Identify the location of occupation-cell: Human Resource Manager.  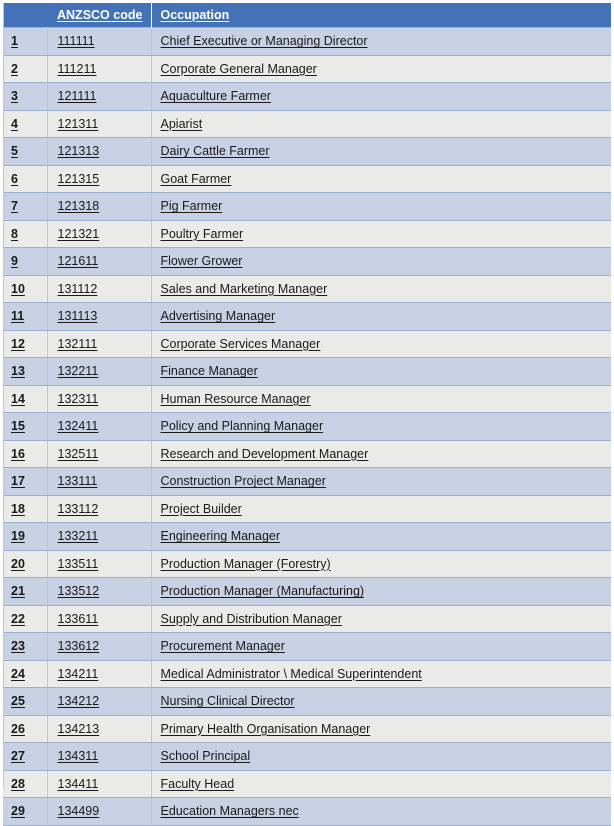
(381, 399).